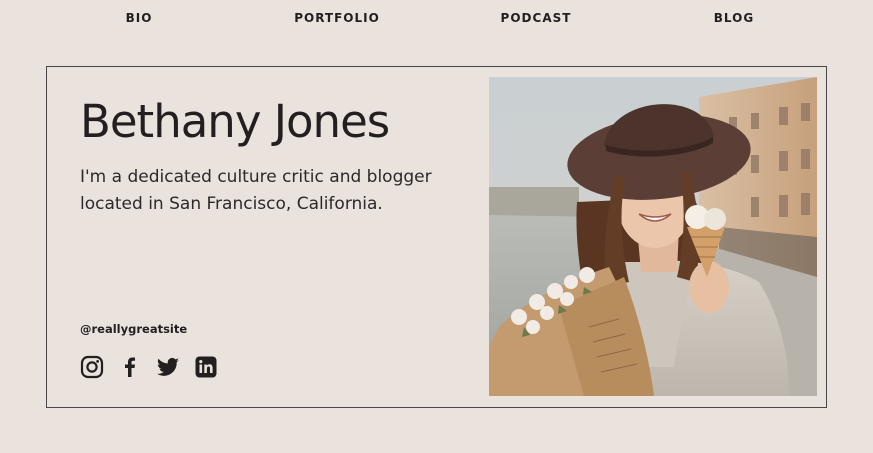 Image resolution: width=873 pixels, height=453 pixels. I want to click on facebook-icon, so click(130, 367).